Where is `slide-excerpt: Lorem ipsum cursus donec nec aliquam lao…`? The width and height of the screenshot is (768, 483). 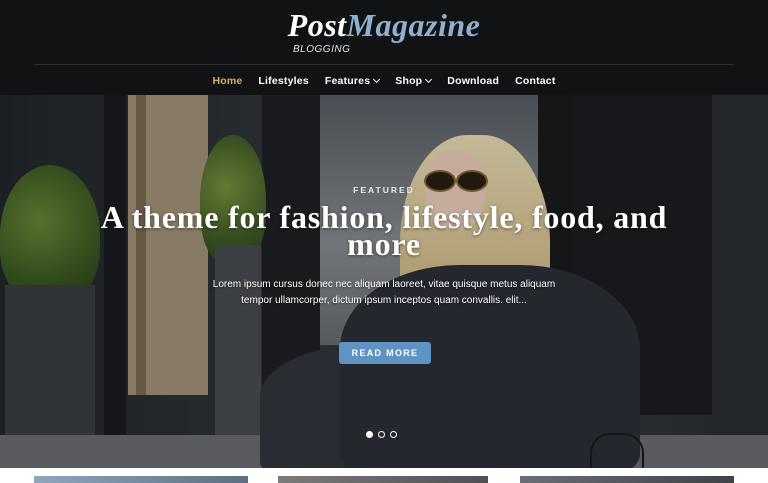 slide-excerpt: Lorem ipsum cursus donec nec aliquam lao… is located at coordinates (384, 292).